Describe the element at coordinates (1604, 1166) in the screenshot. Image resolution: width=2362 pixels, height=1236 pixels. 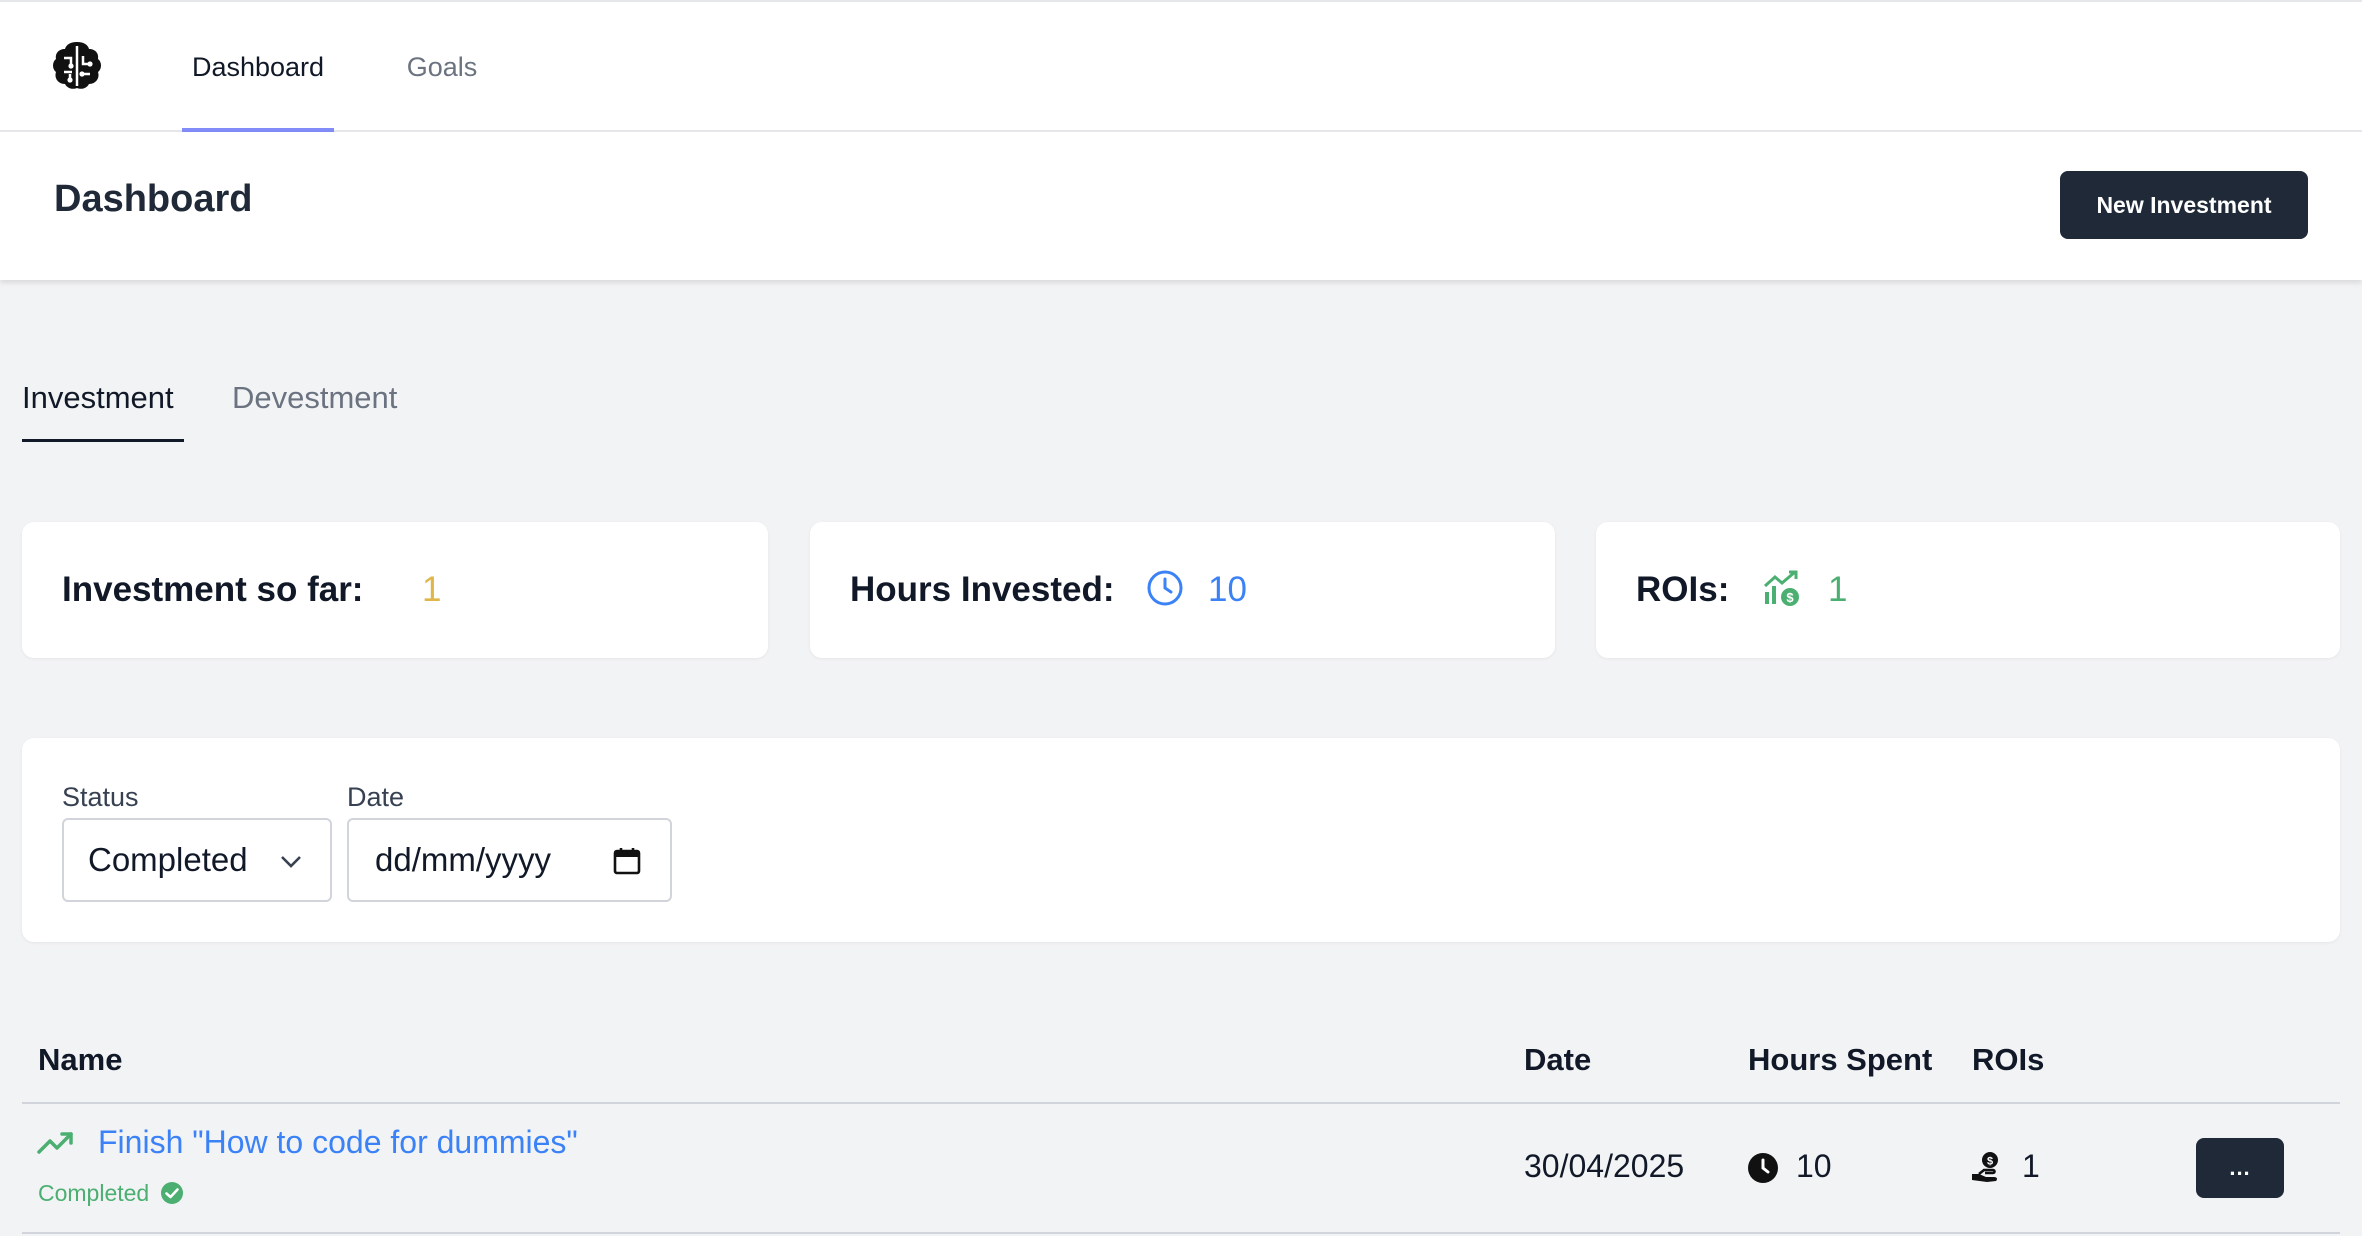
I see `row-date: 30/04/2025` at that location.